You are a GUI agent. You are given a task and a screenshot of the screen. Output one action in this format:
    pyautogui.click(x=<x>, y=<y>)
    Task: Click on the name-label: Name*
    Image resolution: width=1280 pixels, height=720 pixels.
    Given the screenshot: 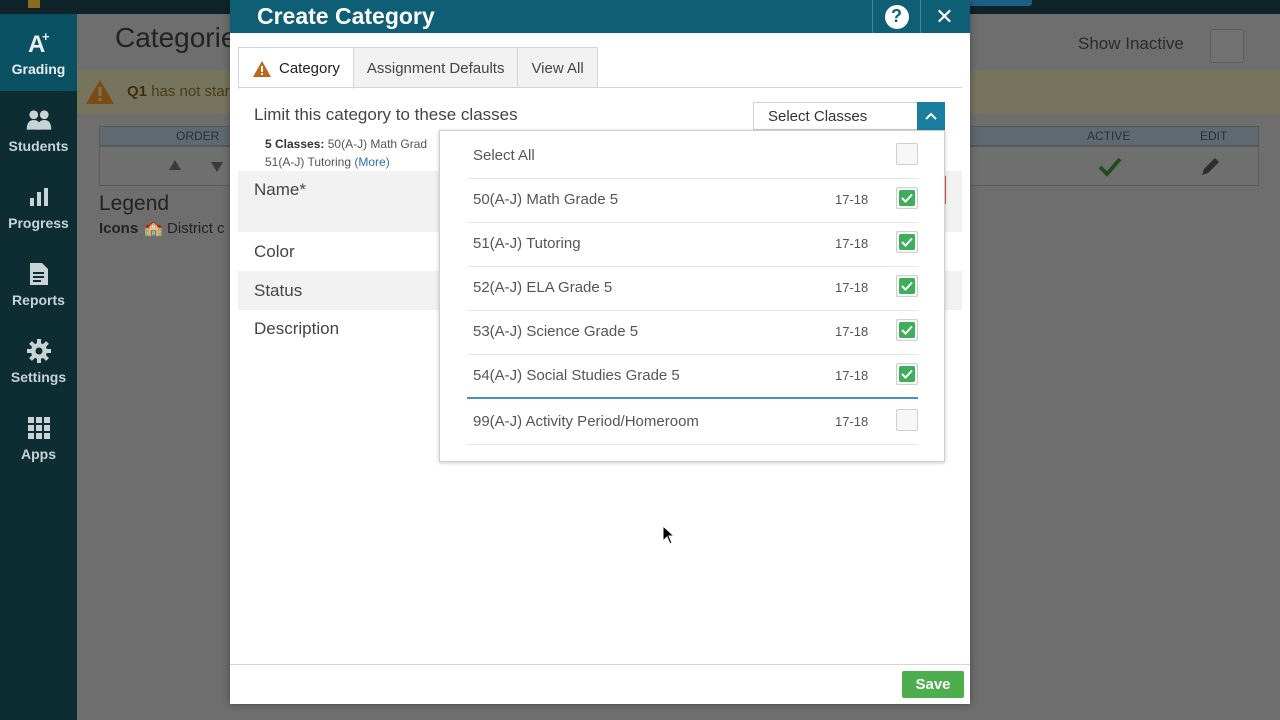 What is the action you would take?
    pyautogui.click(x=280, y=189)
    